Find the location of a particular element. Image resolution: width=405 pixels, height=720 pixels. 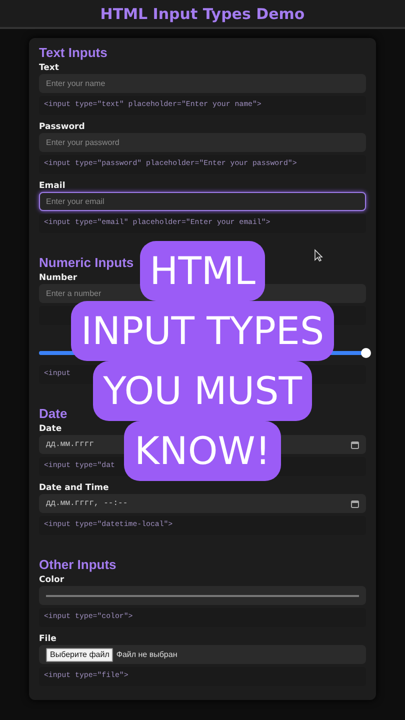

field-label: Password is located at coordinates (62, 127).